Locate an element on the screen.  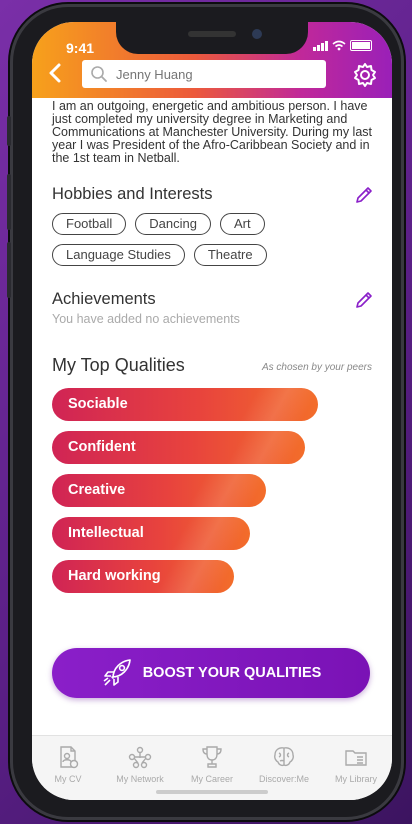
volume-down-button is located at coordinates (9, 270).